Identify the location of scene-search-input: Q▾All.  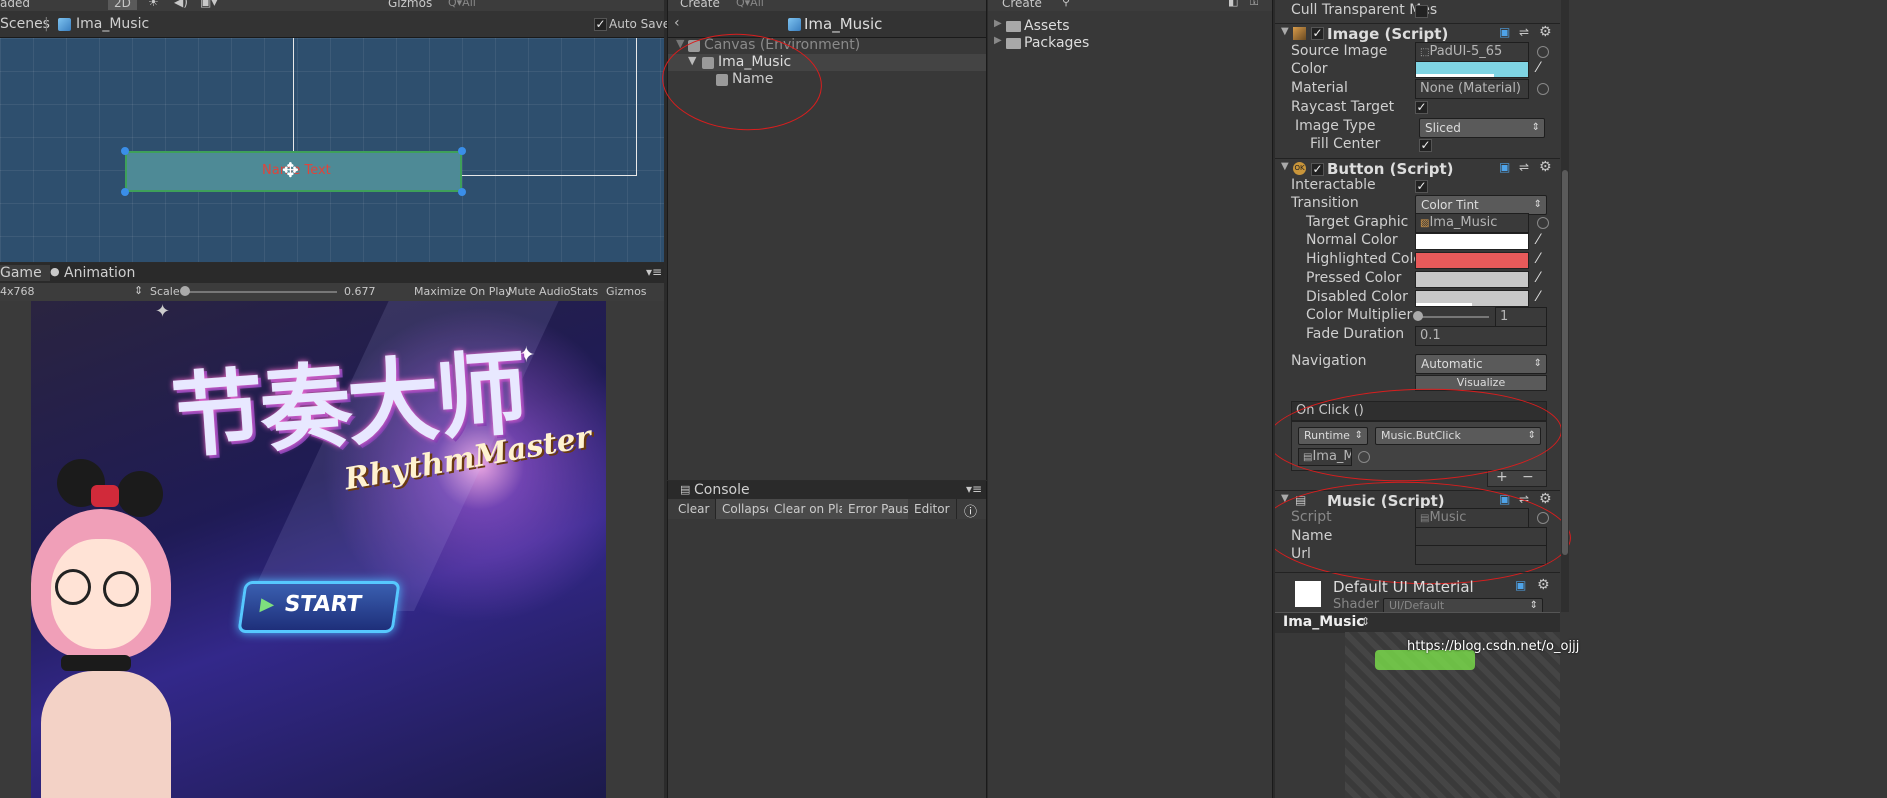
(462, 4).